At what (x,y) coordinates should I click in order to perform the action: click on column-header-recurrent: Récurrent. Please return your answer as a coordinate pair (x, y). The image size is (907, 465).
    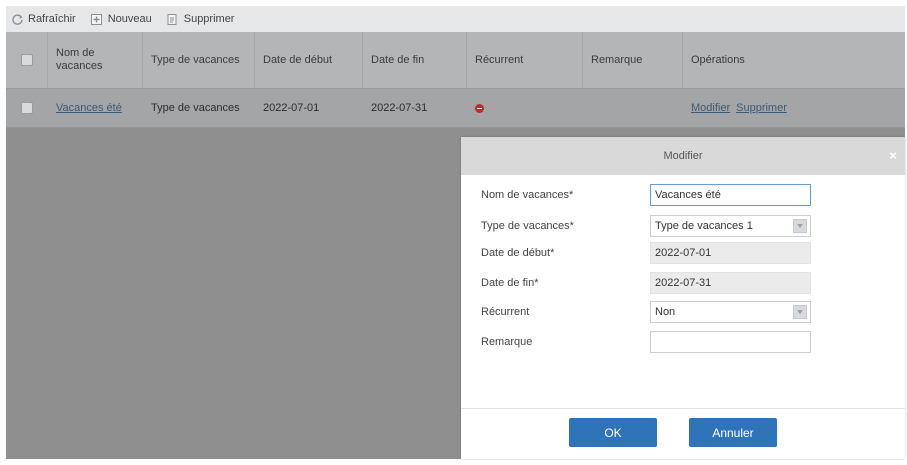
    Looking at the image, I should click on (525, 60).